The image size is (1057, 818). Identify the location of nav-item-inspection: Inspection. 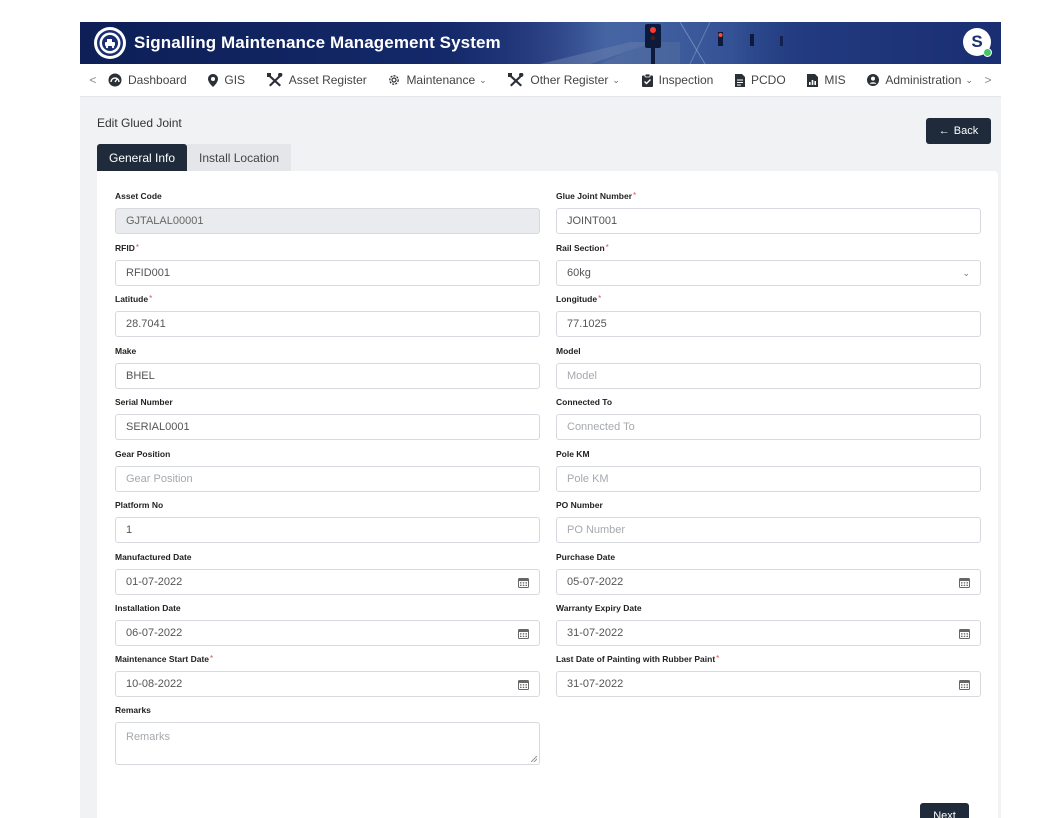
(677, 80).